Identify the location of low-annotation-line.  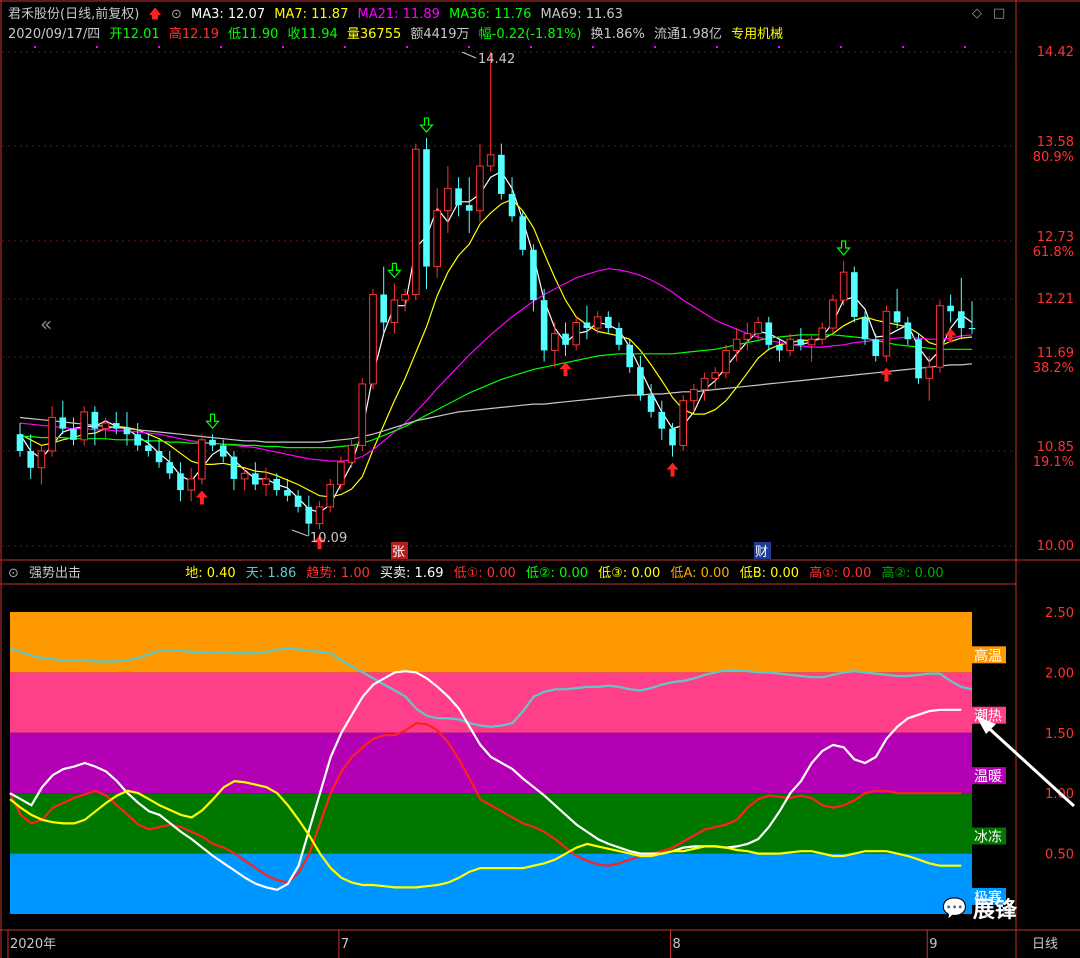
(300, 533).